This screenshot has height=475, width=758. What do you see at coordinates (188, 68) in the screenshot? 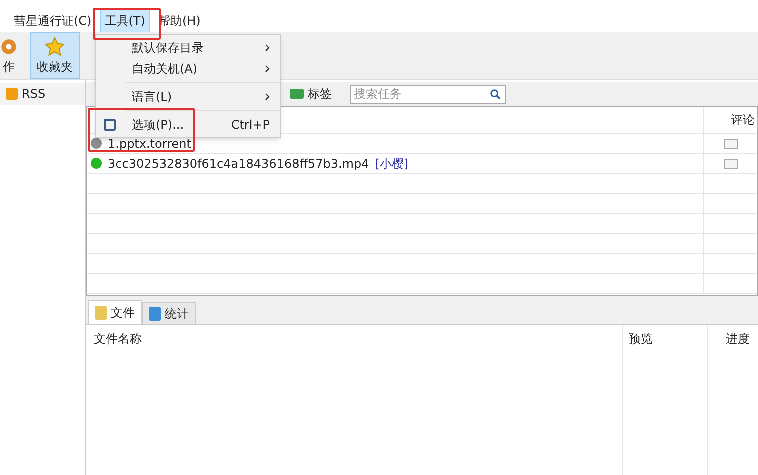
I see `menu-entry: 自动关机(A)` at bounding box center [188, 68].